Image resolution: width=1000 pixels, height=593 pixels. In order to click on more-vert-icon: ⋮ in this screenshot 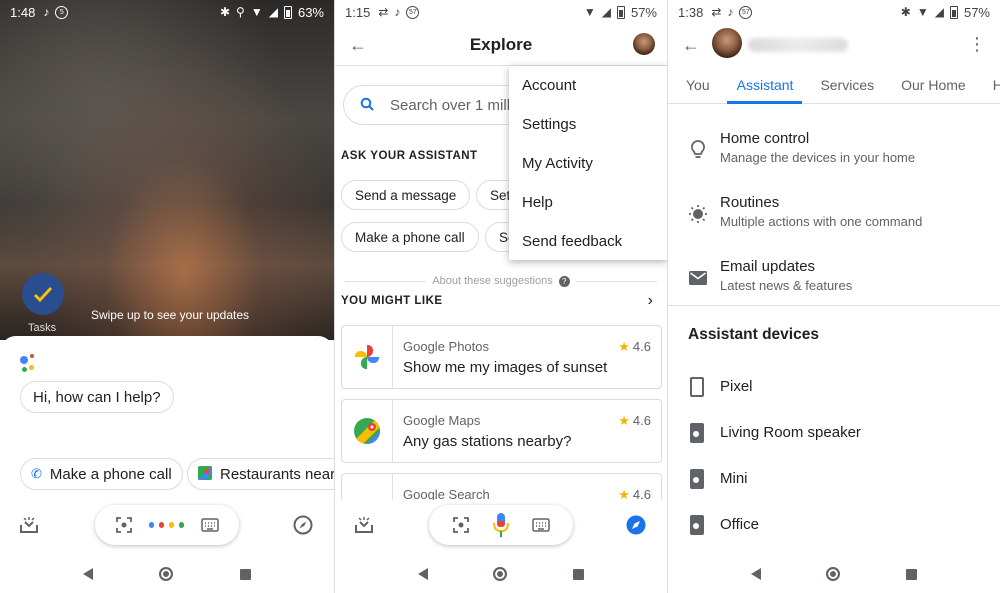, I will do `click(977, 44)`.